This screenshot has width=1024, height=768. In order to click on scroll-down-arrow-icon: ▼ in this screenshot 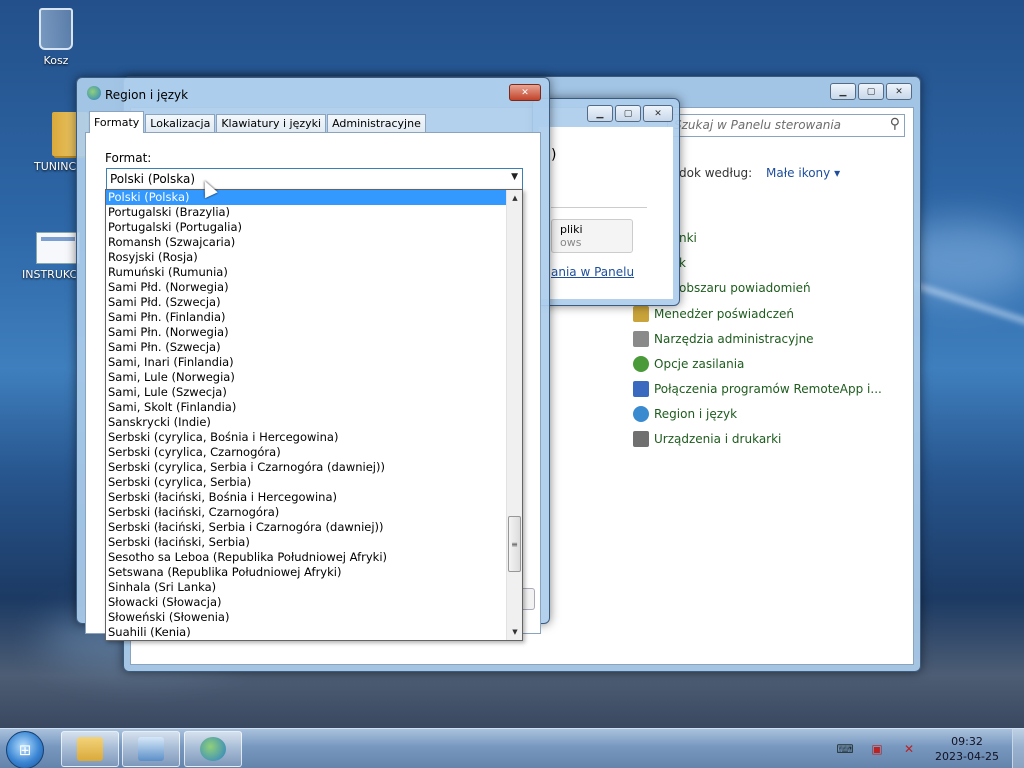, I will do `click(514, 632)`.